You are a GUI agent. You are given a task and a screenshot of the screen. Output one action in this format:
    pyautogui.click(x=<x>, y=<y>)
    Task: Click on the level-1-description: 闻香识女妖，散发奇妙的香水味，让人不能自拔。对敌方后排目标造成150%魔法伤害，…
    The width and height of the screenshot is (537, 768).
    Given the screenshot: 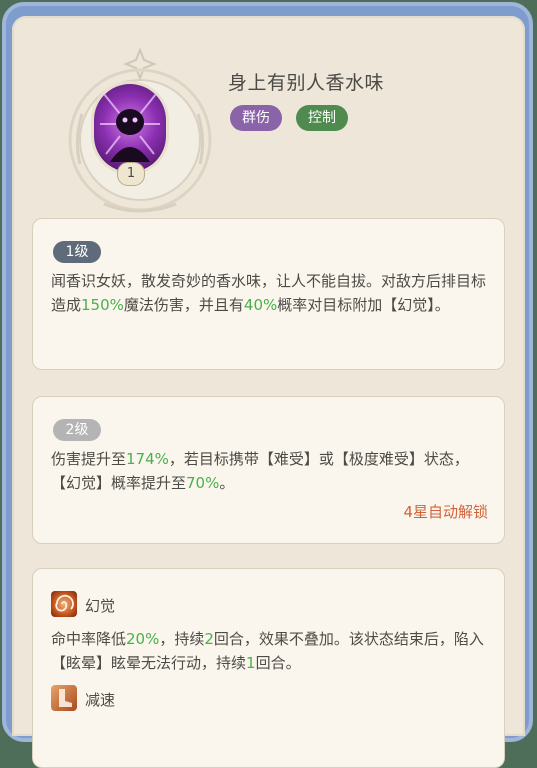 What is the action you would take?
    pyautogui.click(x=269, y=293)
    